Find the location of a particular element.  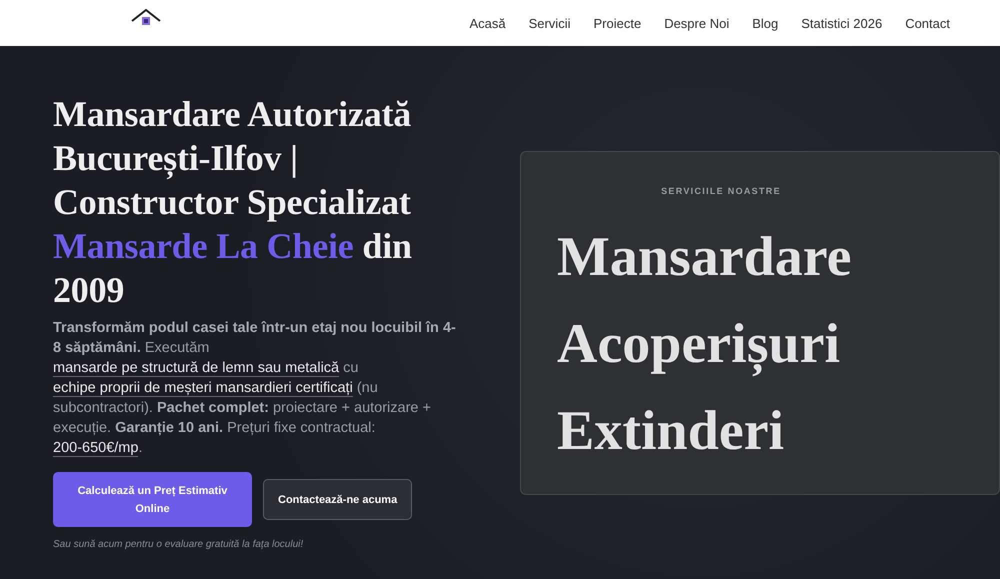

nav-link: Despre Noi is located at coordinates (697, 23).